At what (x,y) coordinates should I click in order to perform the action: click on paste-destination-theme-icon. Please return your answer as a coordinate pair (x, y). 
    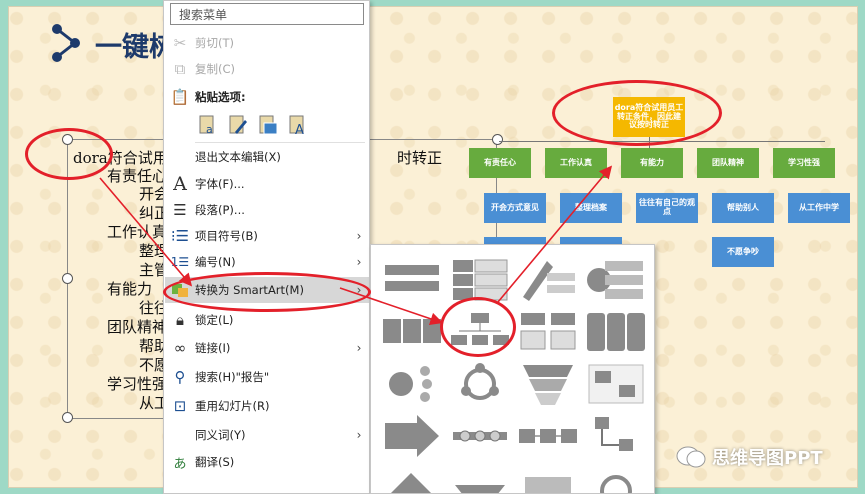
    Looking at the image, I should click on (238, 125).